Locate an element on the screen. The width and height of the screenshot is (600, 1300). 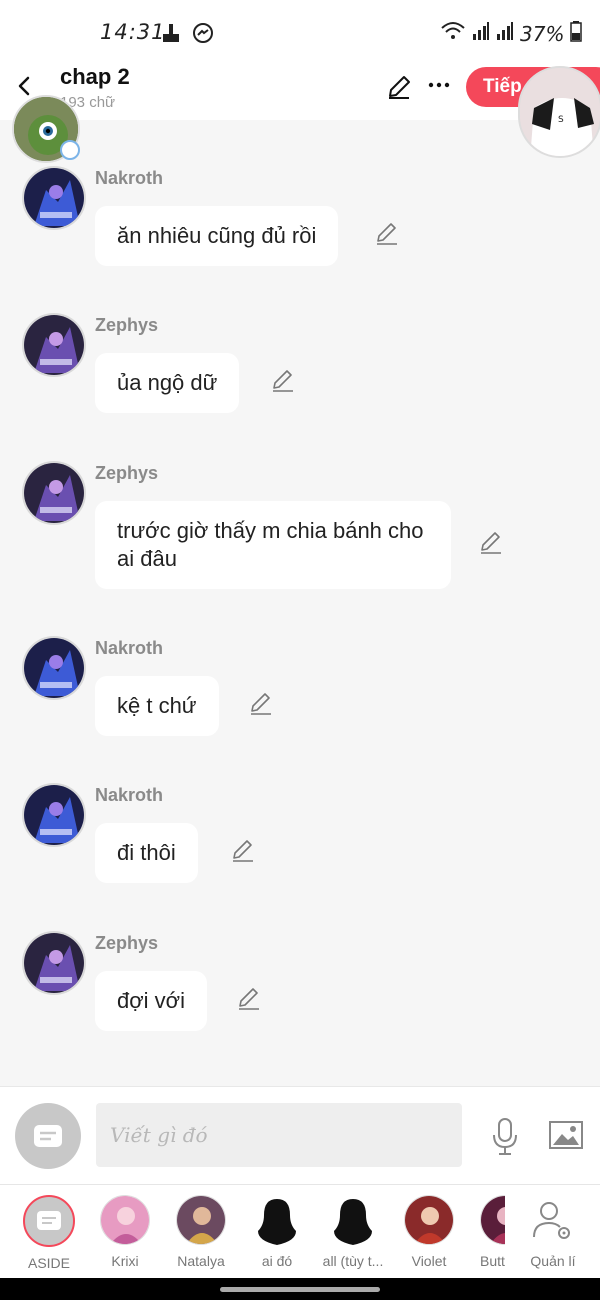
person-avatar-image: S is located at coordinates (560, 112).